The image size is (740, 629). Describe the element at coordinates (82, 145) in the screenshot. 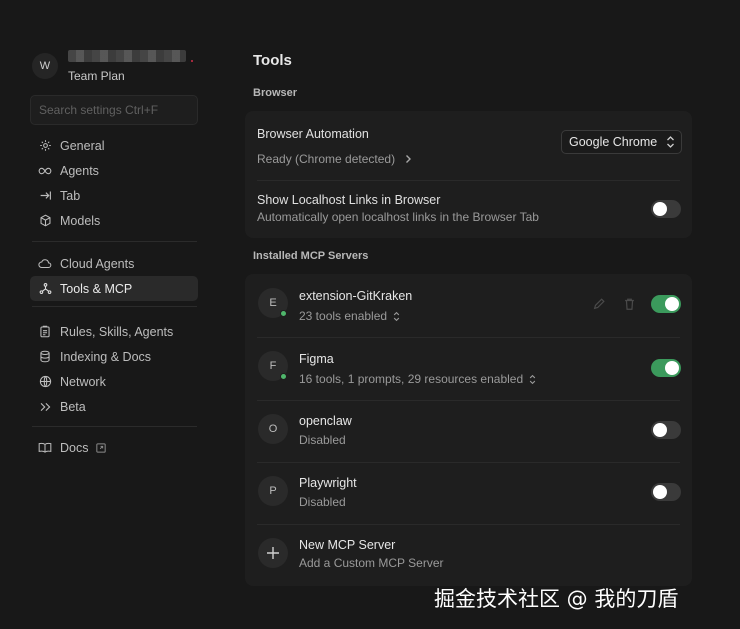

I see `sidebar-item-label: General` at that location.